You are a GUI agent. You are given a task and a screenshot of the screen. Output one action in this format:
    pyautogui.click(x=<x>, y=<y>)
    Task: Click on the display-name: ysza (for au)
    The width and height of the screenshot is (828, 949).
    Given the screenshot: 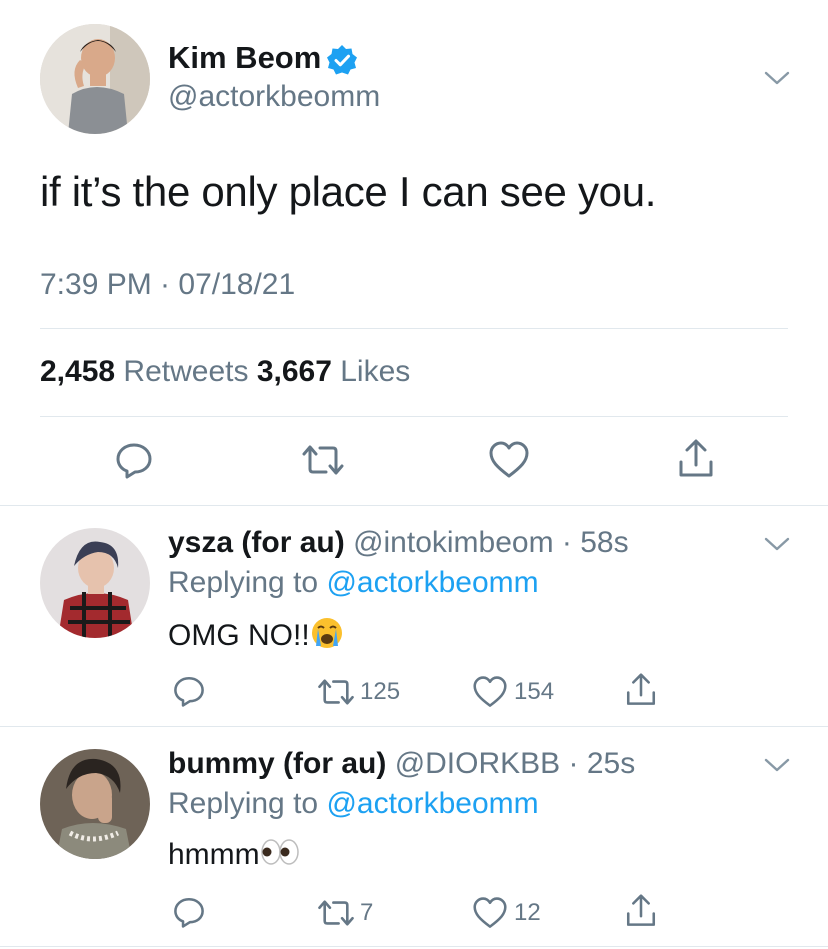 What is the action you would take?
    pyautogui.click(x=256, y=542)
    